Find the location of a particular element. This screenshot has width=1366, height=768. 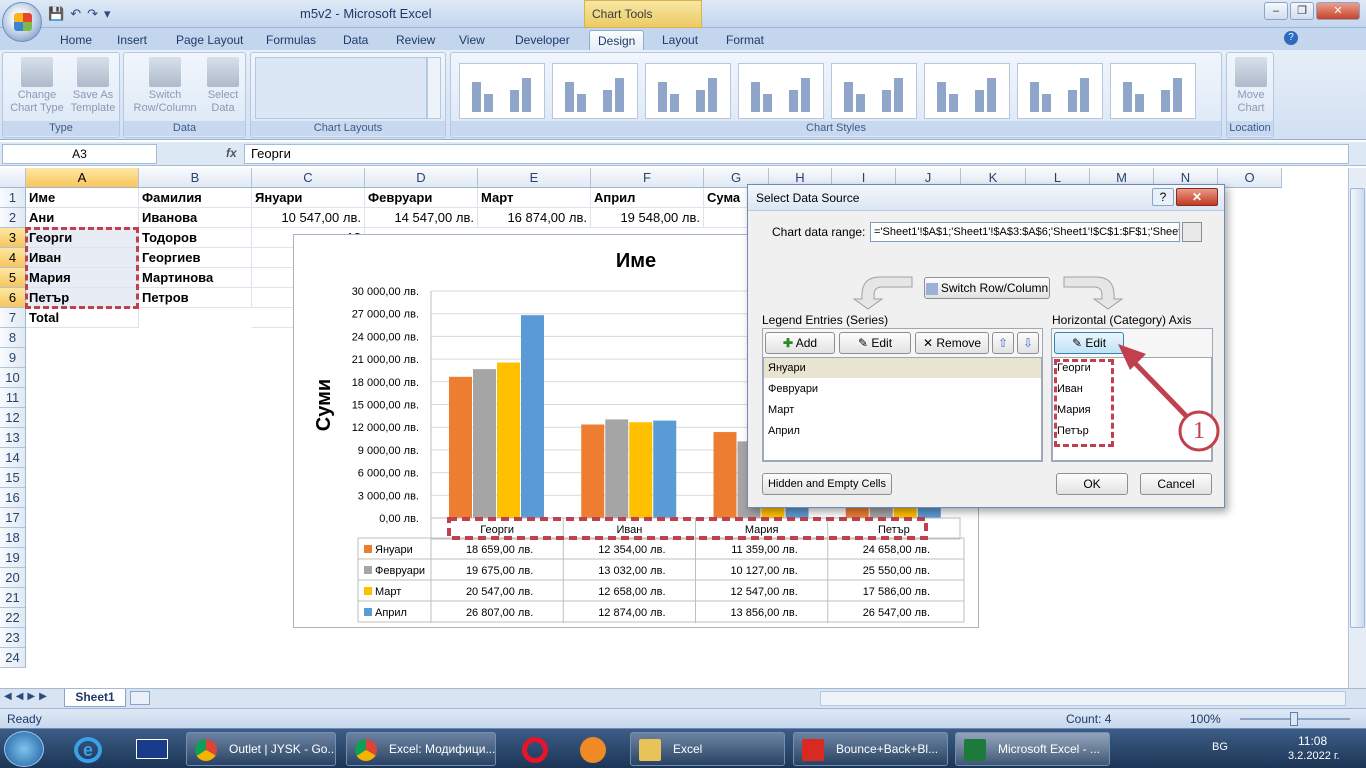

insert-sheet-icon is located at coordinates (140, 698).